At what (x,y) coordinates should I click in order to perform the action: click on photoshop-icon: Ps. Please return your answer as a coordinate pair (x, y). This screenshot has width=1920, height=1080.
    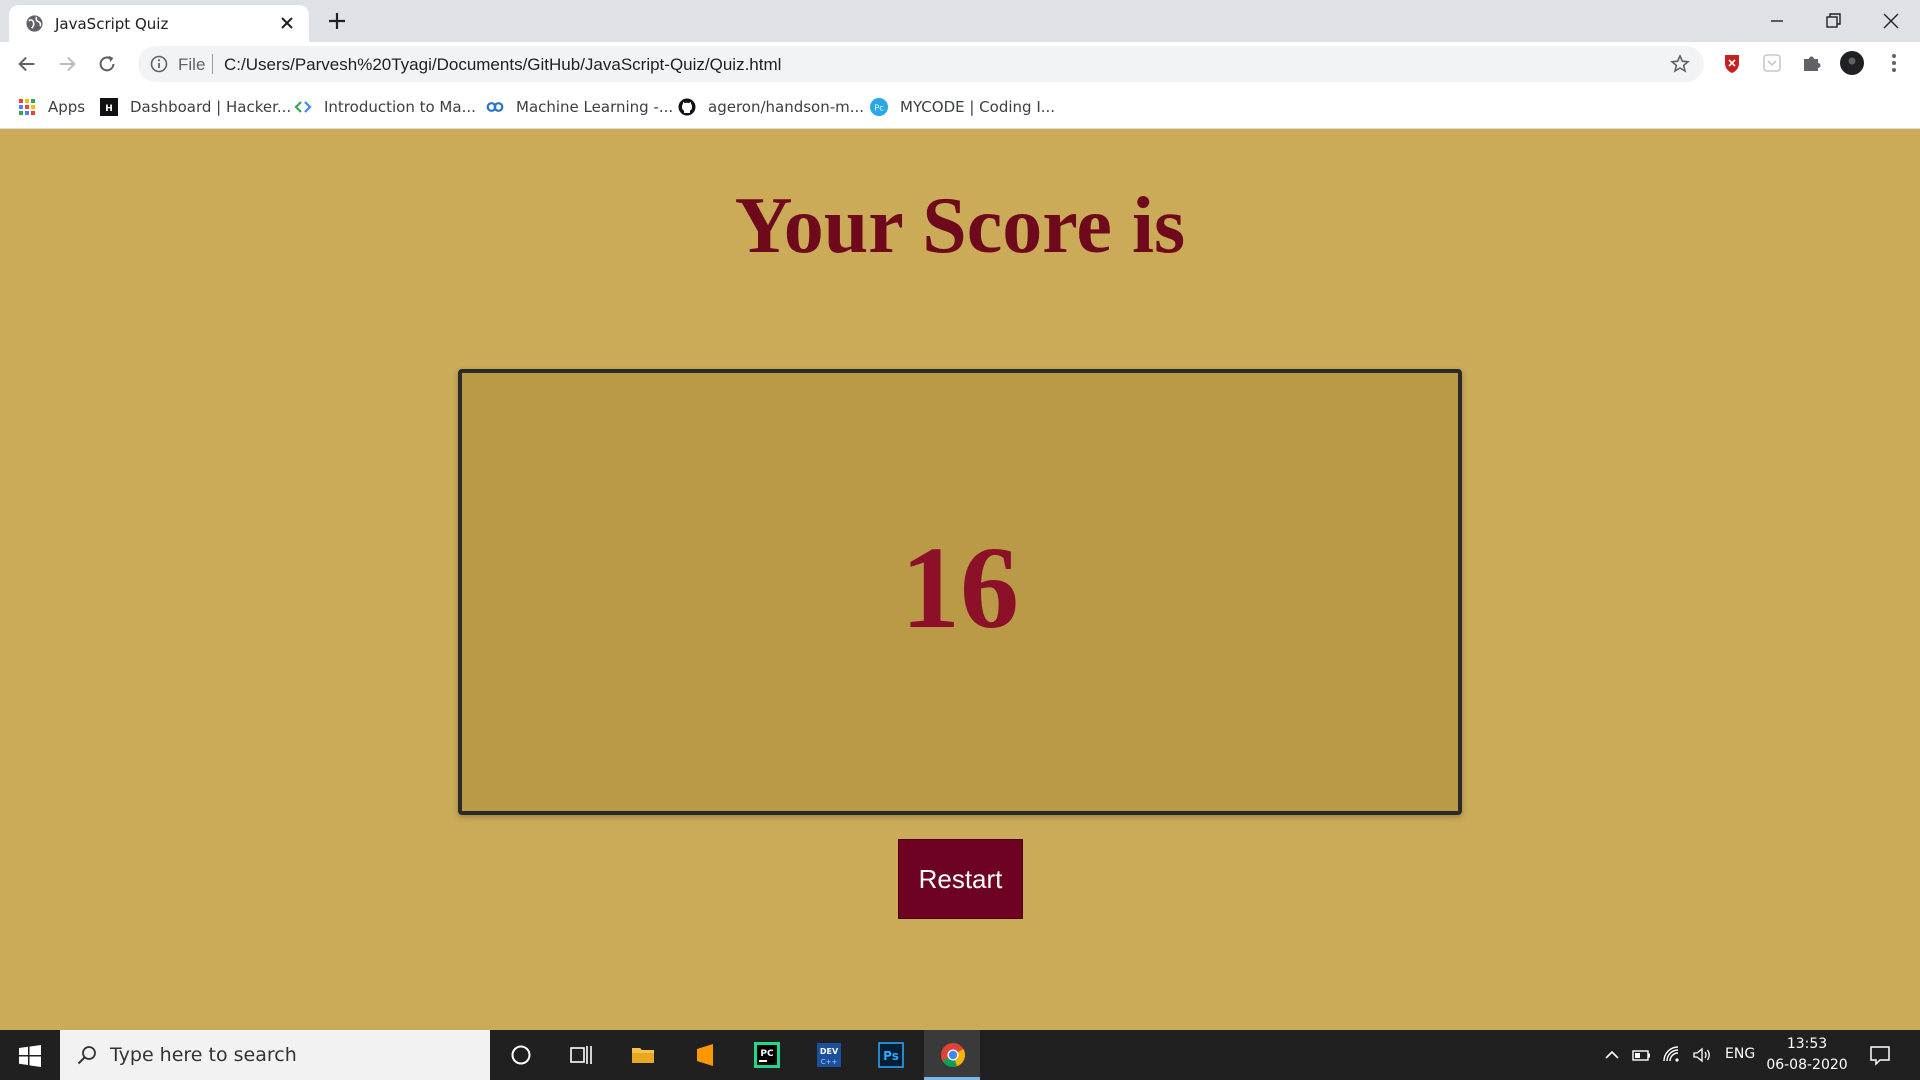
    Looking at the image, I should click on (891, 1055).